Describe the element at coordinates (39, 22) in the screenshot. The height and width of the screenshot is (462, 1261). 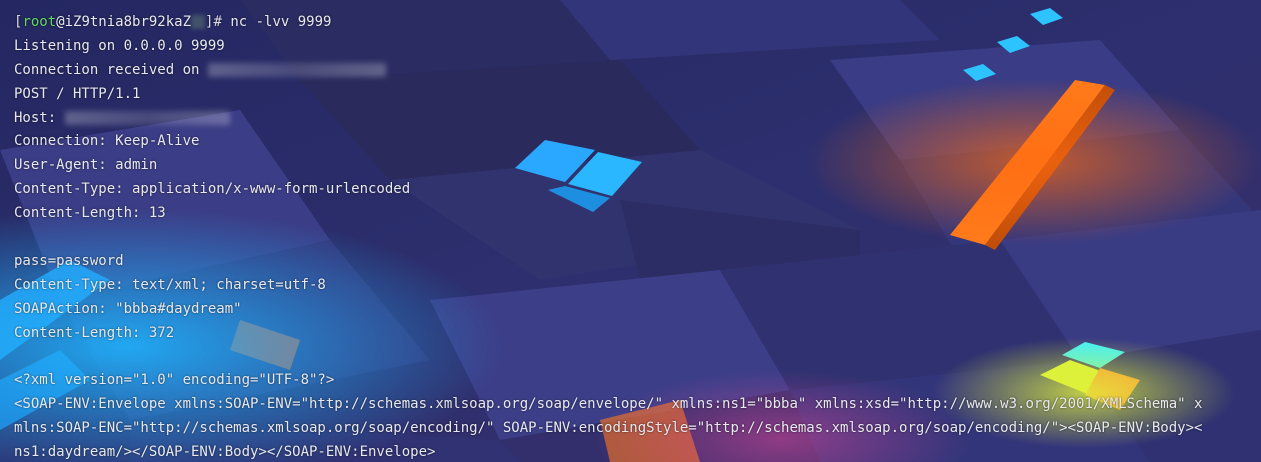
I see `prompt-user: root` at that location.